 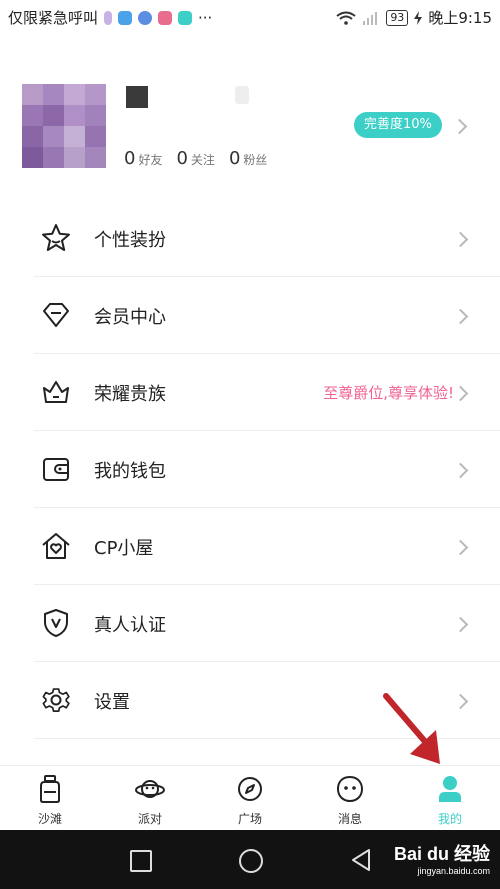 I want to click on tab-party: 派对, so click(x=150, y=800).